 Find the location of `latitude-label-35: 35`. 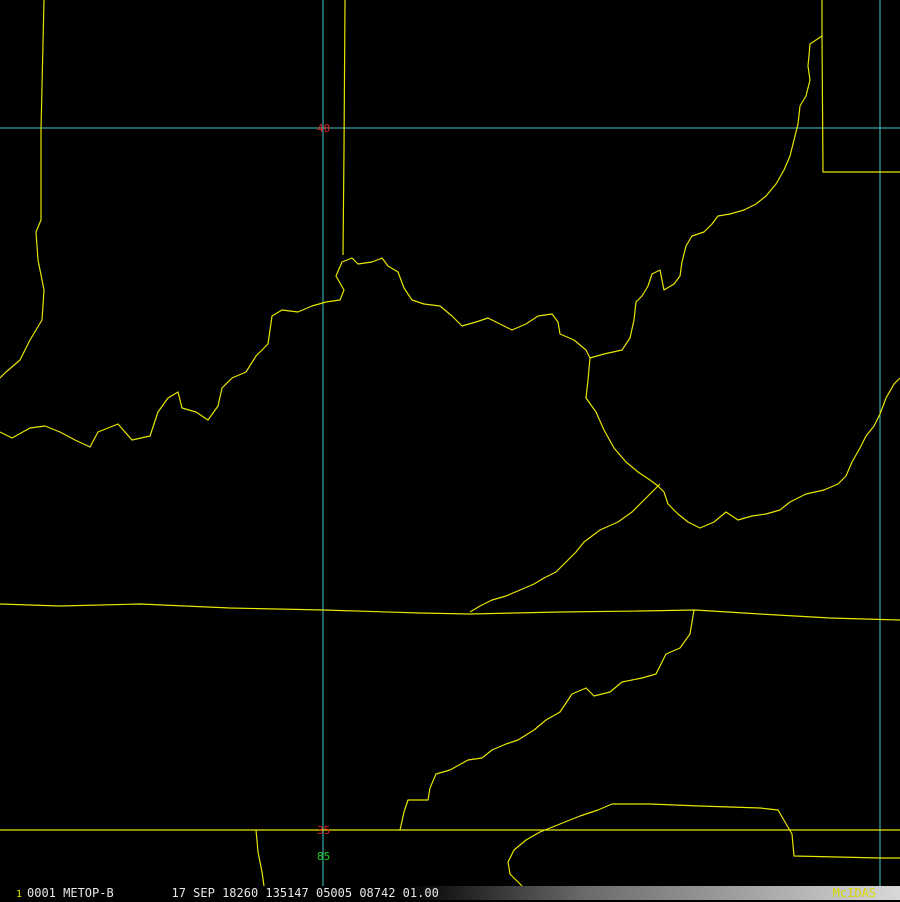

latitude-label-35: 35 is located at coordinates (323, 830).